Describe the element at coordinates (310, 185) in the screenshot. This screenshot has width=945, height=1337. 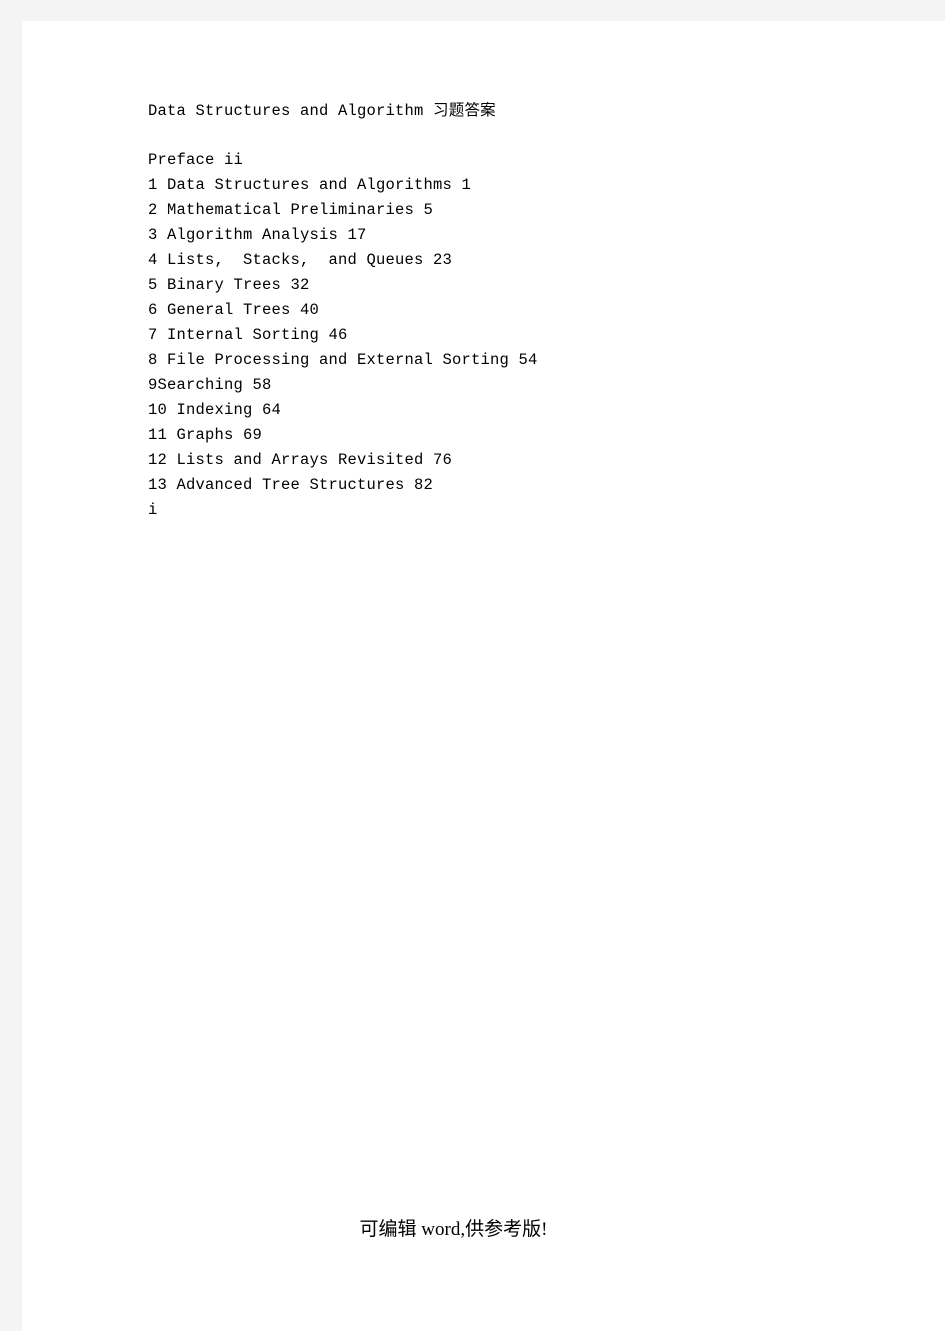
I see `toc-entry: 1 Data Structures and Algorithms 1` at that location.